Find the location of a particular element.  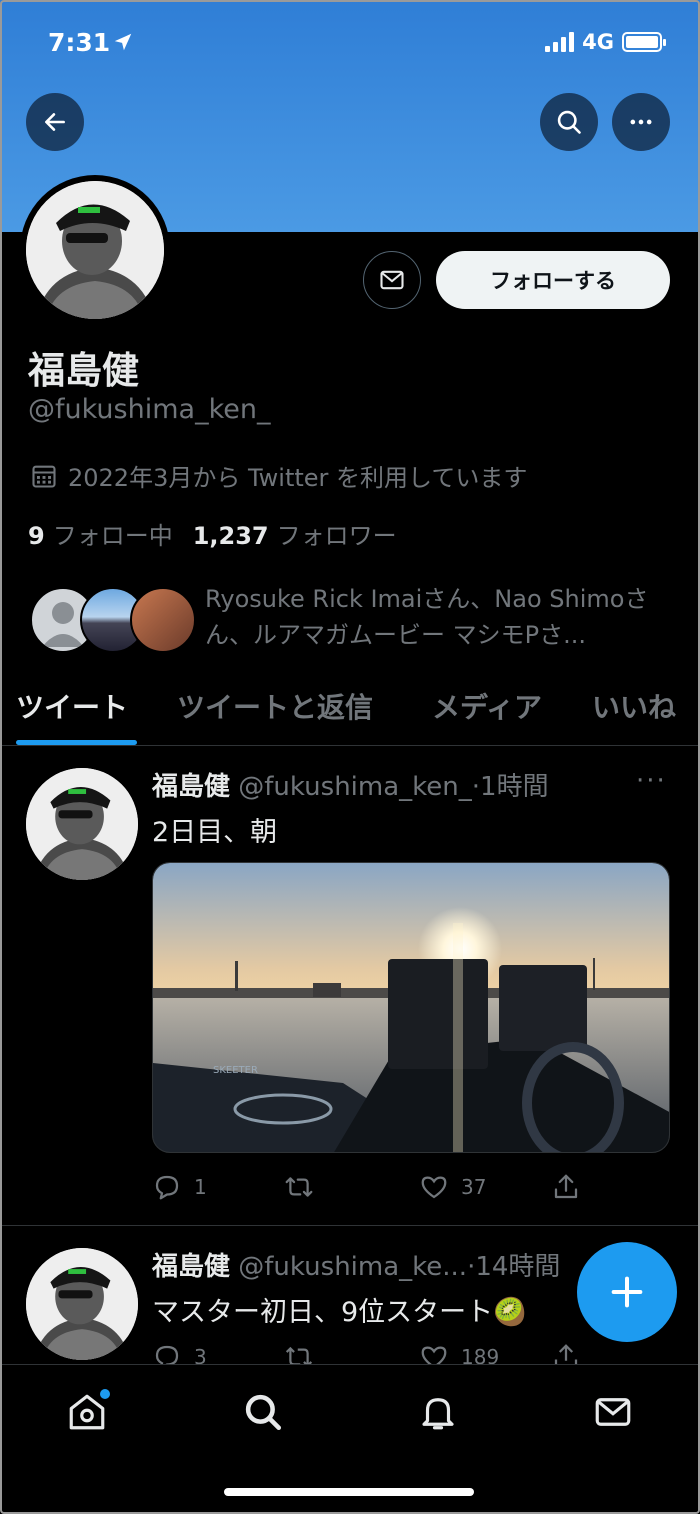

like-count: 37 is located at coordinates (474, 1187).